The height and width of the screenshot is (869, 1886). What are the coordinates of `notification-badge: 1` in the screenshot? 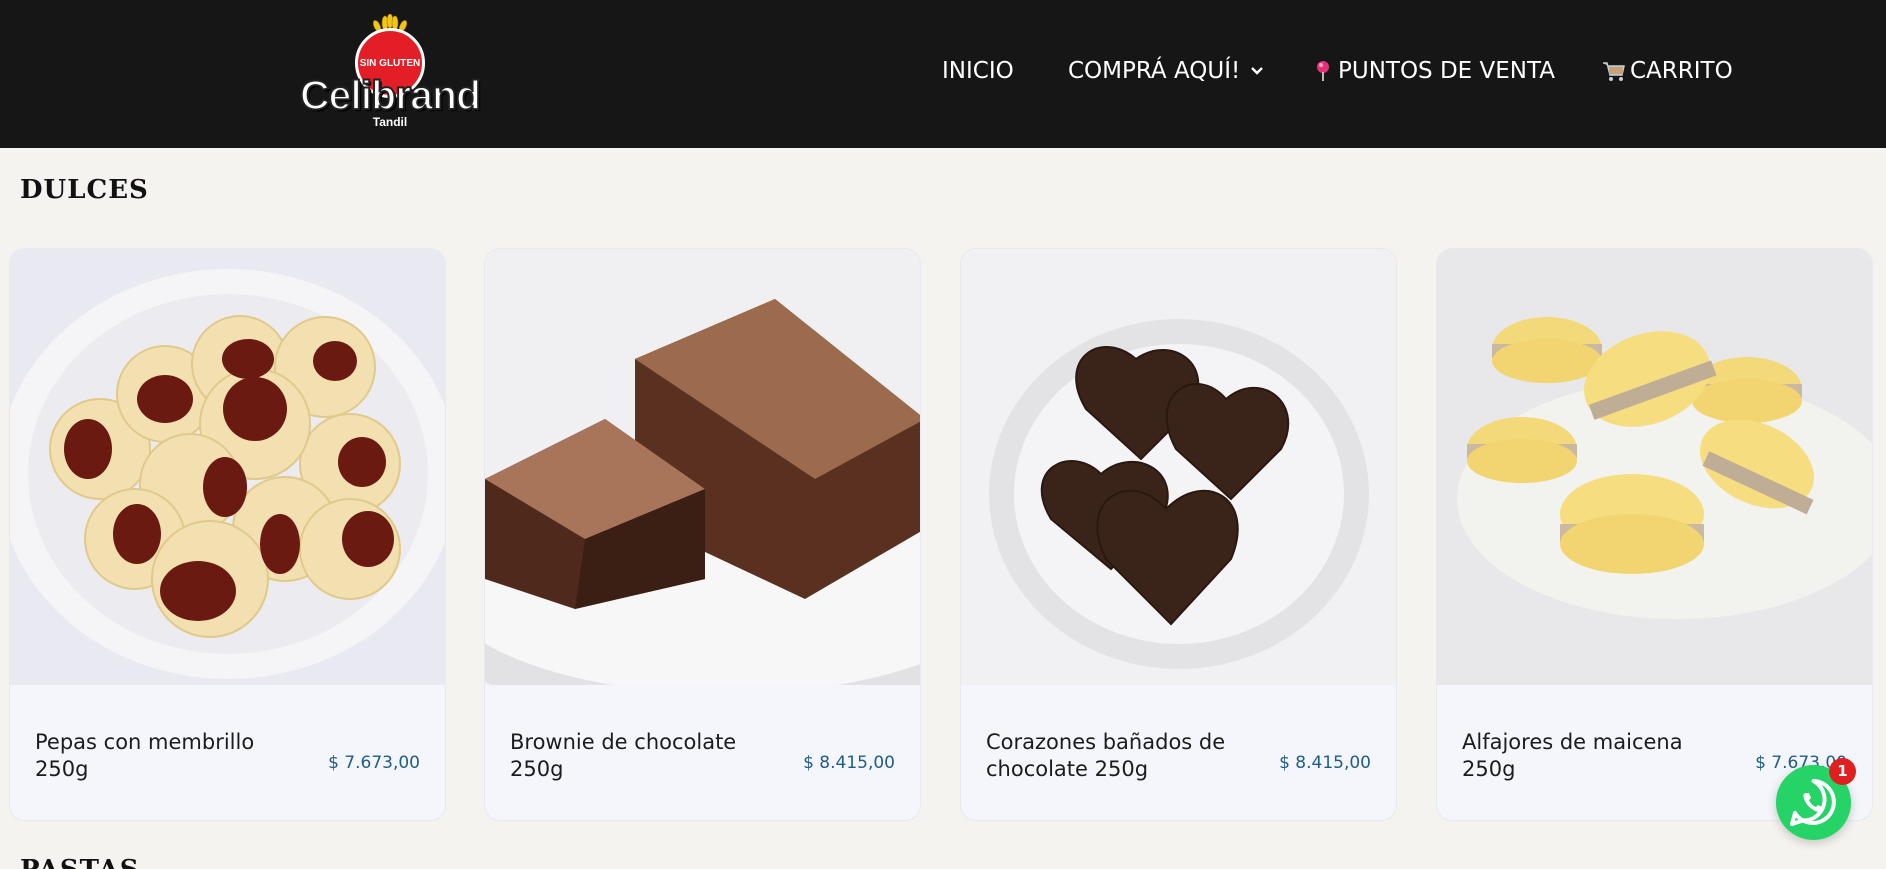 It's located at (1842, 771).